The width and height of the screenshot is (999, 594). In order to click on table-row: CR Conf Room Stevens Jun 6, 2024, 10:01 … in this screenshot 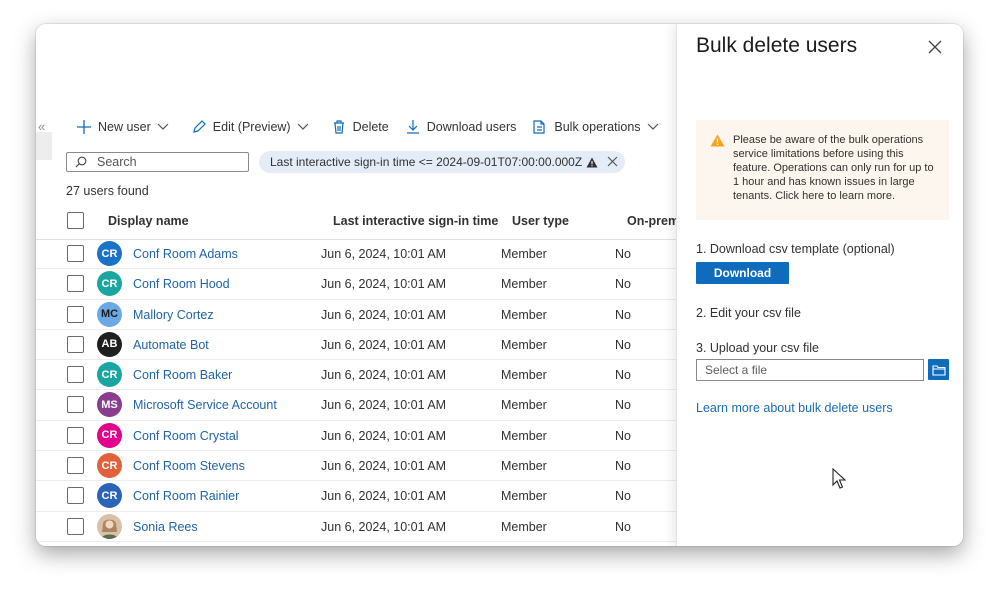, I will do `click(356, 466)`.